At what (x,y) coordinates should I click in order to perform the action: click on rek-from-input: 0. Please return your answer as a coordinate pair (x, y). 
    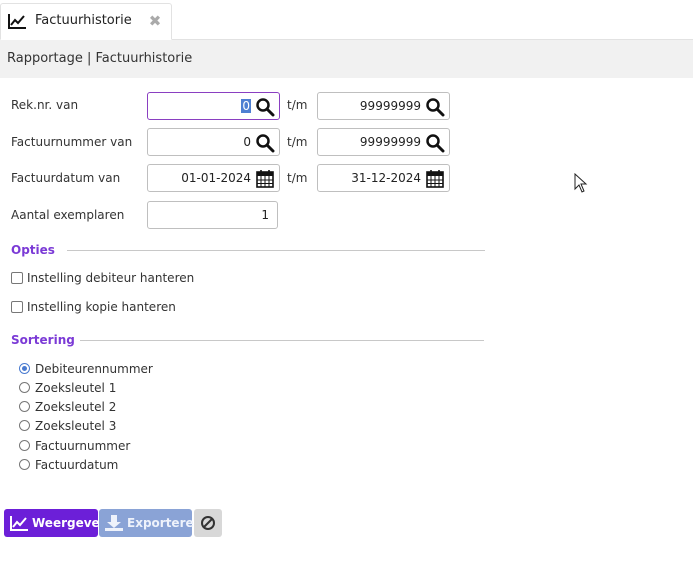
    Looking at the image, I should click on (213, 106).